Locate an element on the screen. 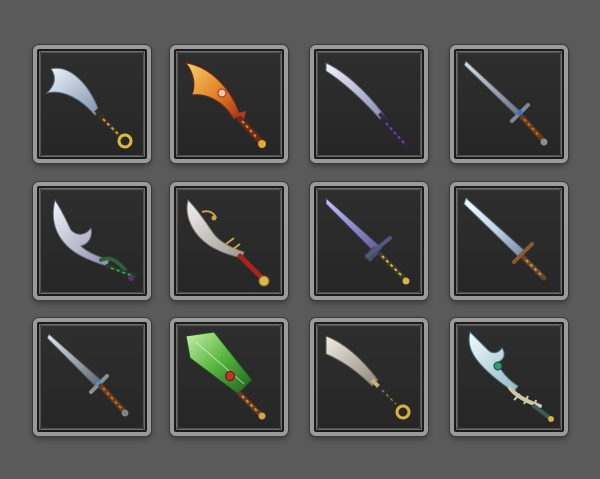  longsword-icon is located at coordinates (505, 103).